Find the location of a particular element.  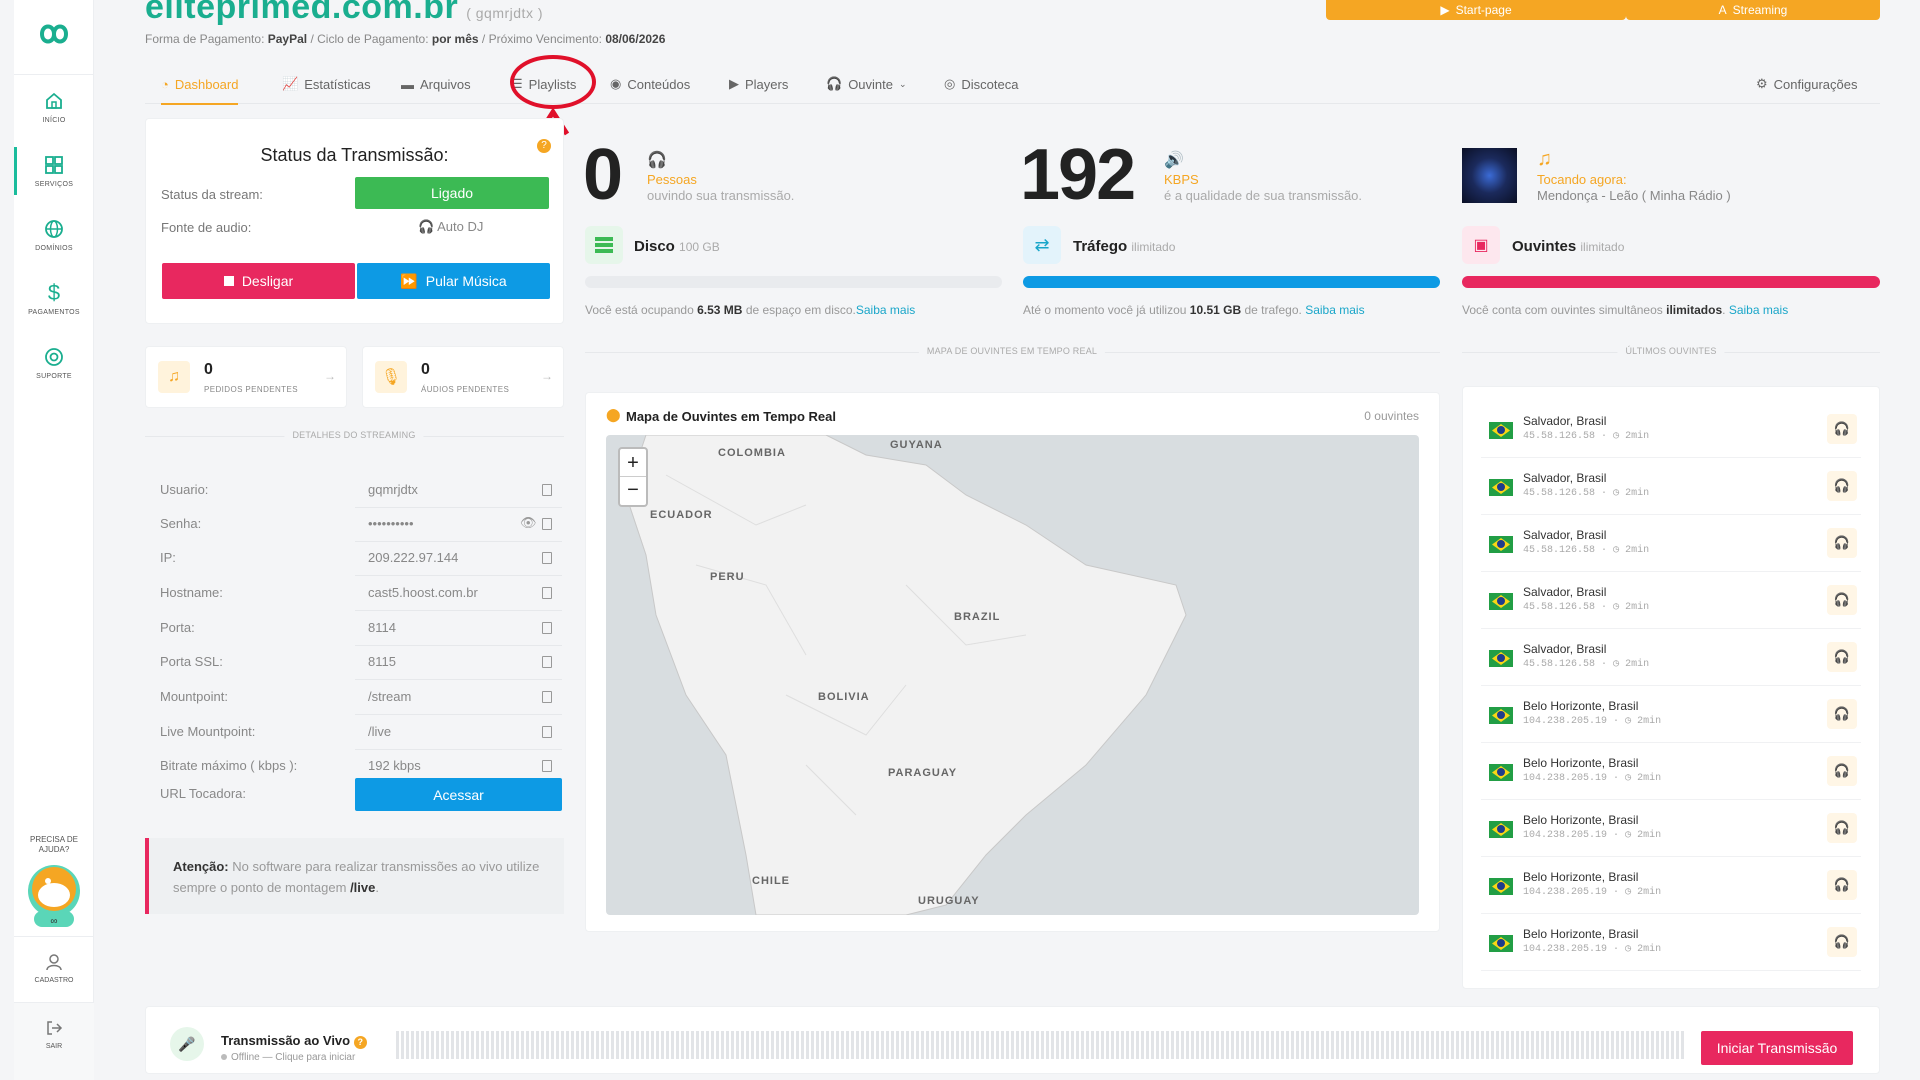

grid-icon is located at coordinates (54, 164).